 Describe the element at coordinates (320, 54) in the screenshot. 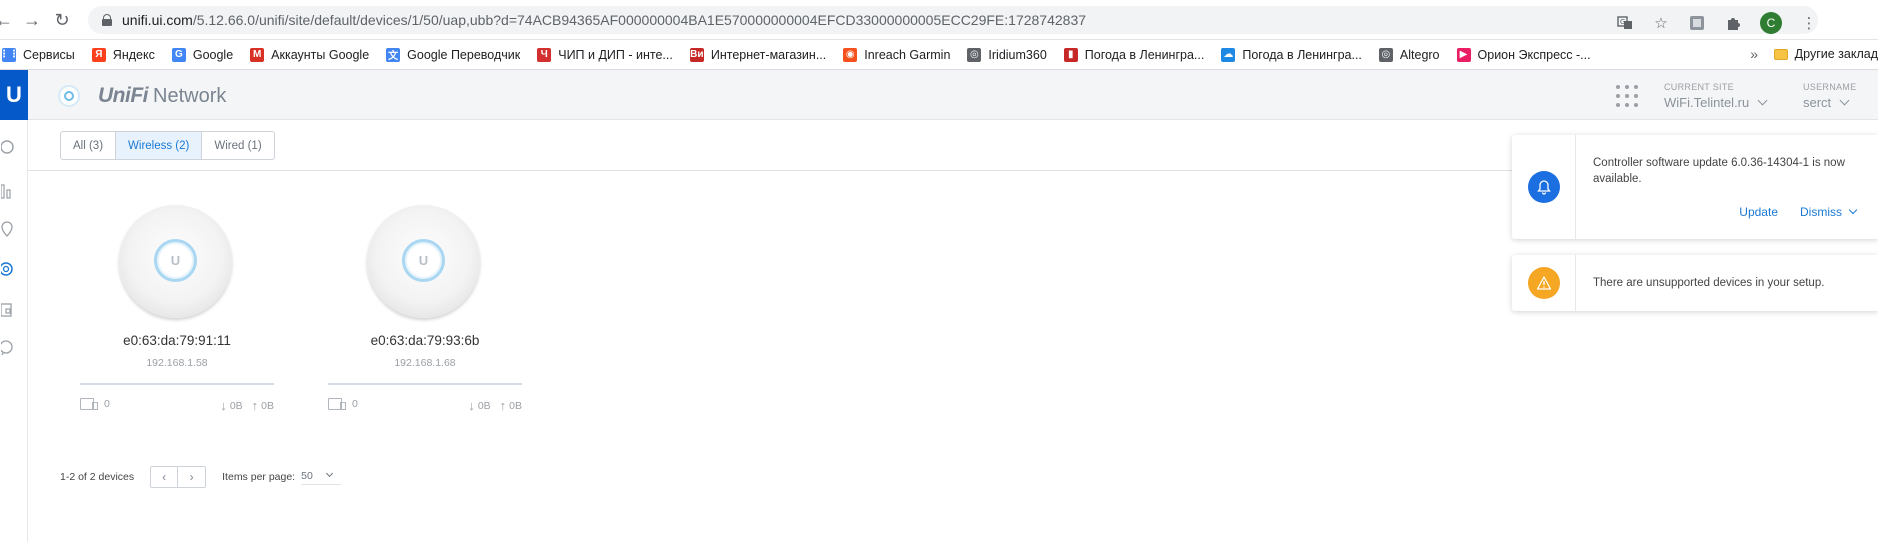

I see `bookmark-label: Аккаунты Google` at that location.